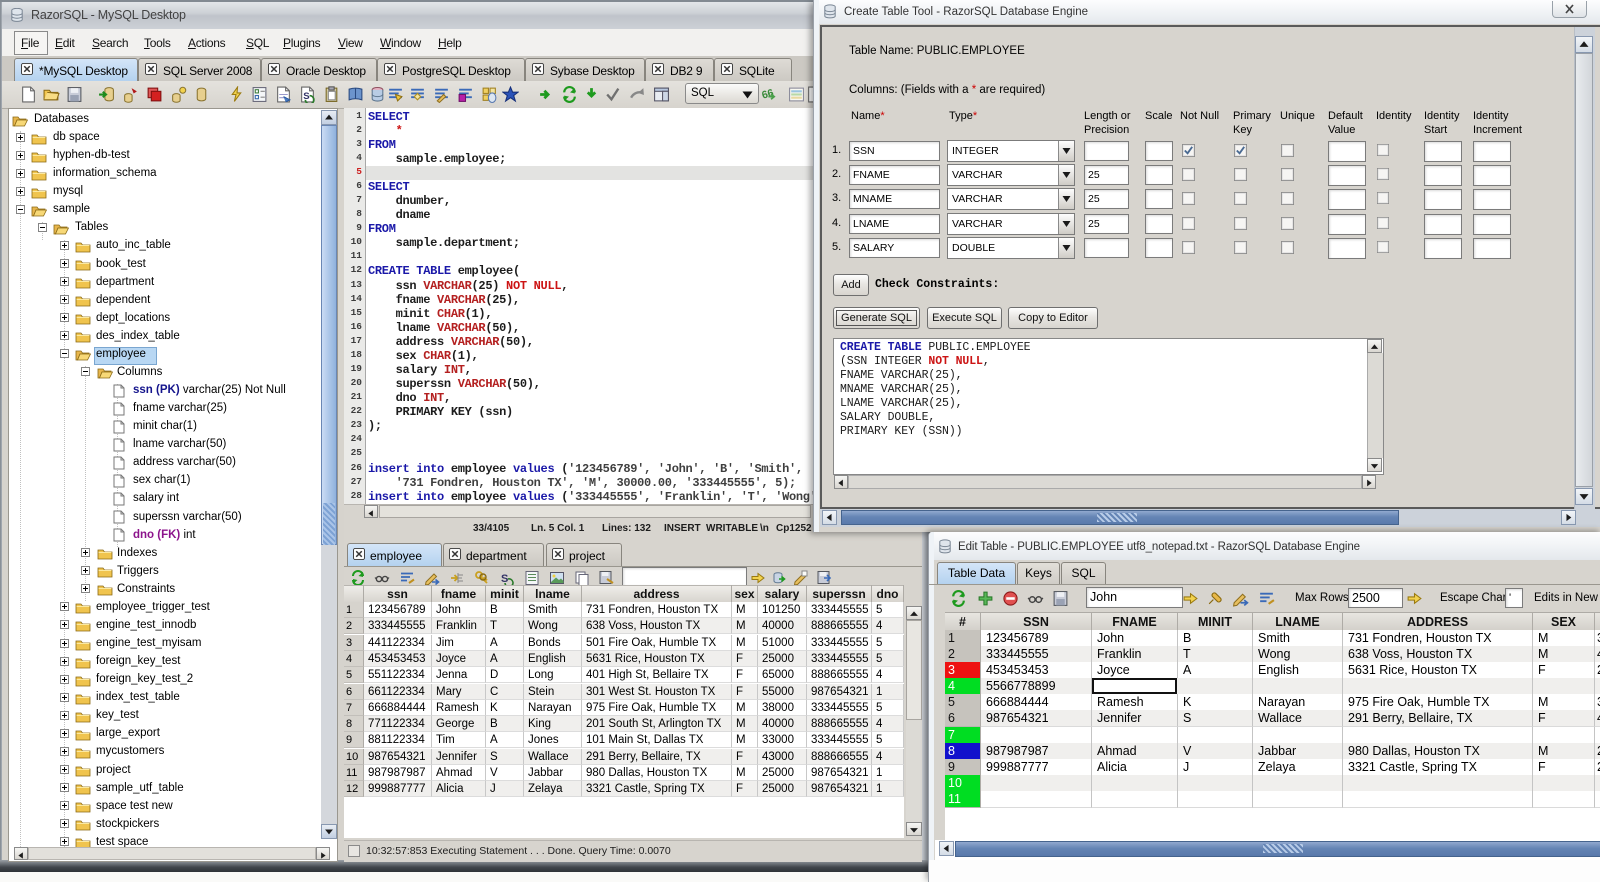 This screenshot has height=882, width=1600. What do you see at coordinates (768, 94) in the screenshot?
I see `svg-text: 66` at bounding box center [768, 94].